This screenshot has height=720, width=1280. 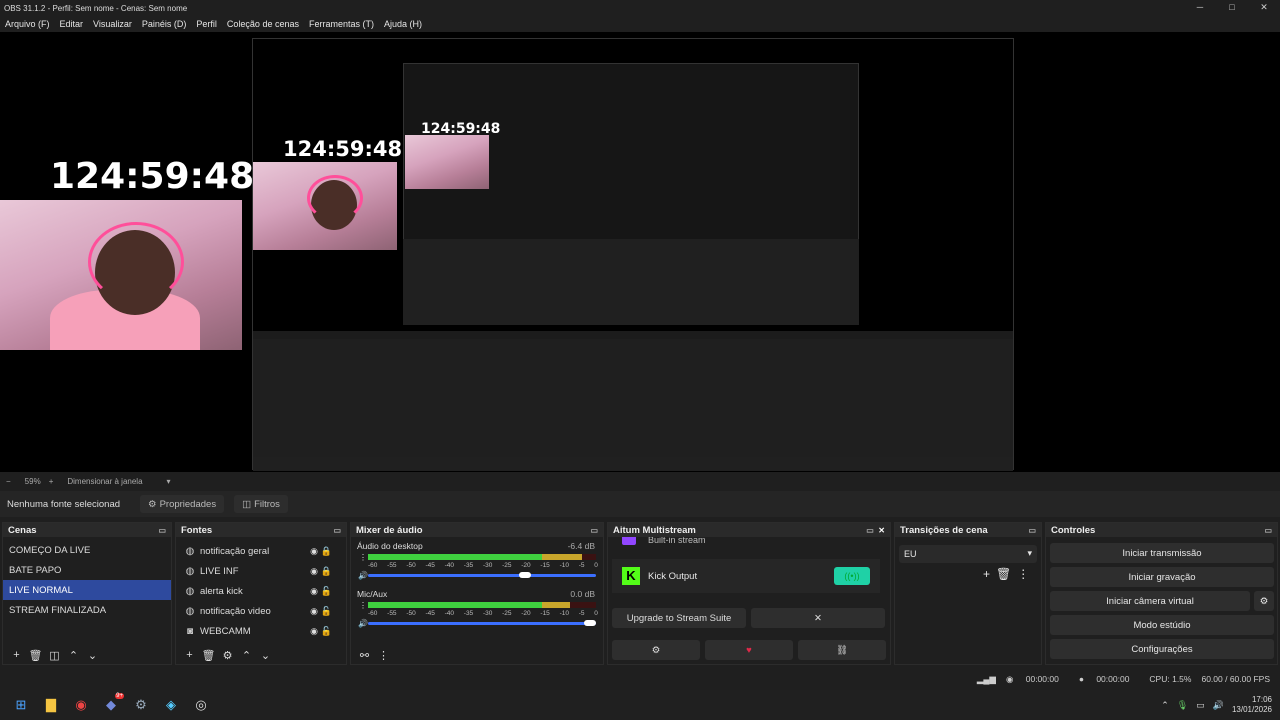 What do you see at coordinates (1162, 553) in the screenshot?
I see `start-streaming-button: Iniciar transmissão` at bounding box center [1162, 553].